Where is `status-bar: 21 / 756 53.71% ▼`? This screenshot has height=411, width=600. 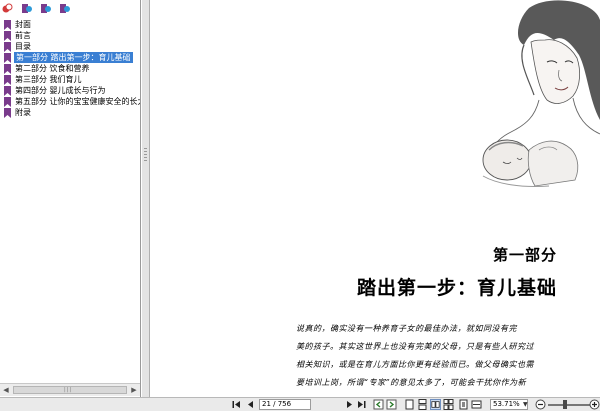 status-bar: 21 / 756 53.71% ▼ is located at coordinates (300, 404).